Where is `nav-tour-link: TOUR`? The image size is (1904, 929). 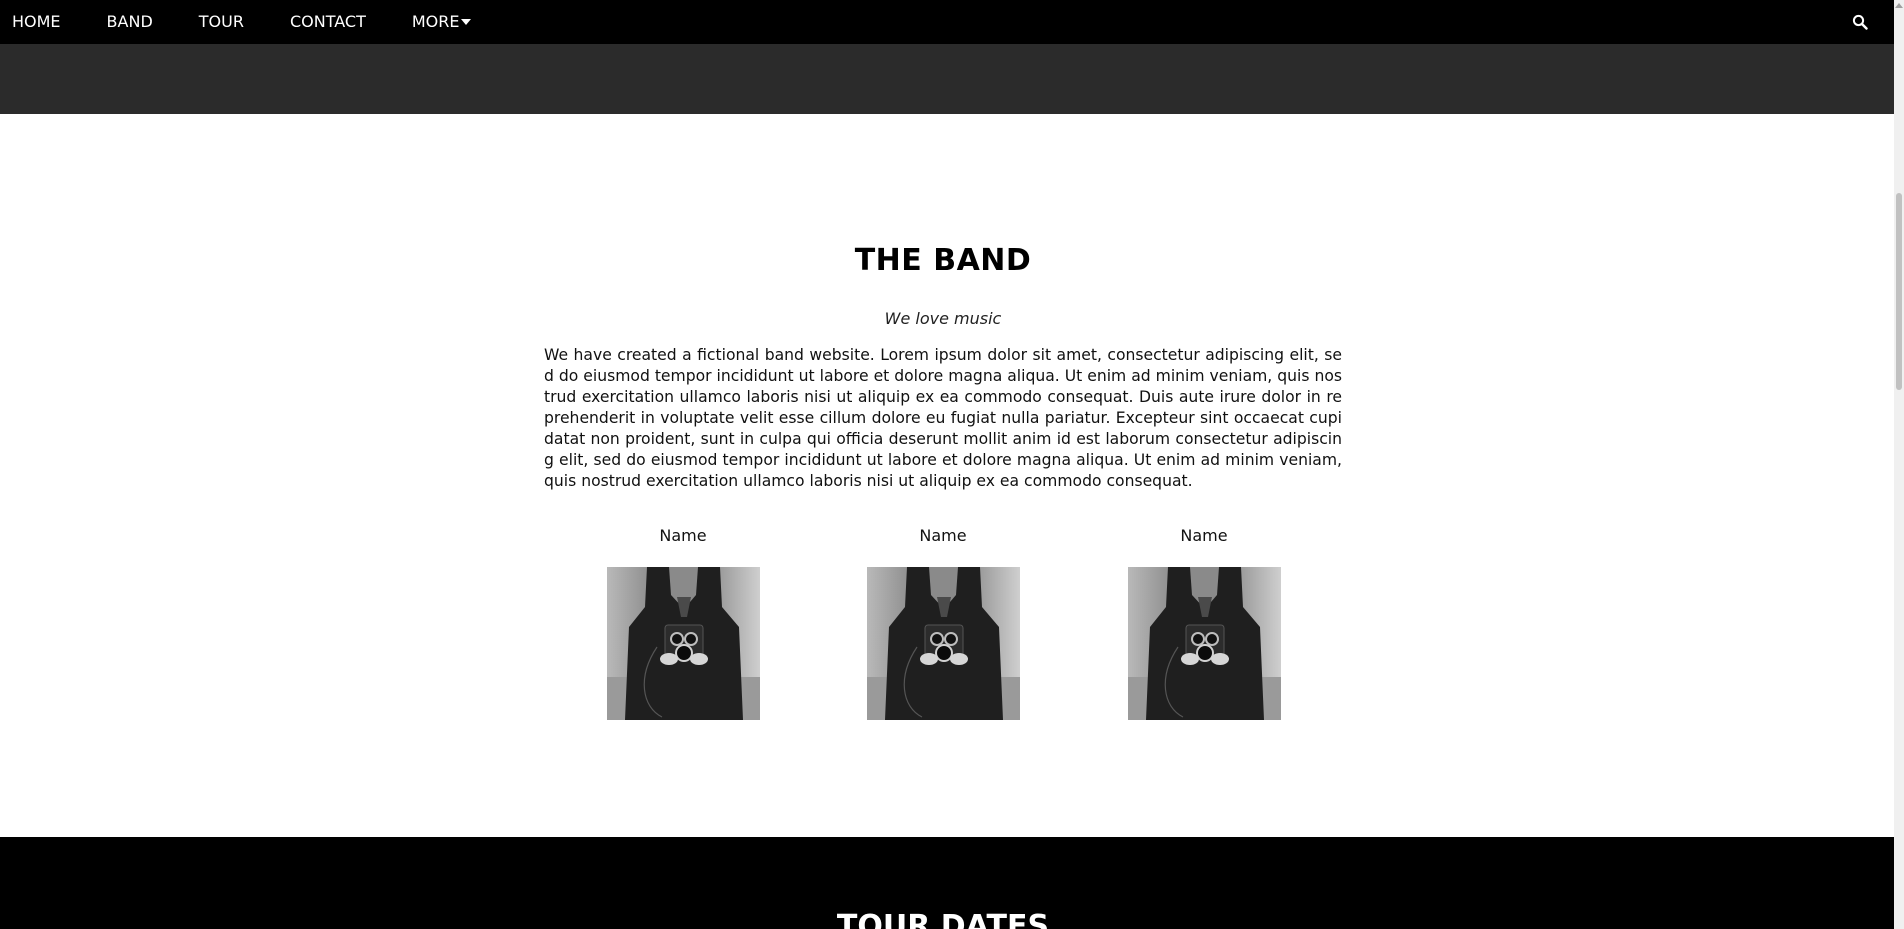 nav-tour-link: TOUR is located at coordinates (221, 22).